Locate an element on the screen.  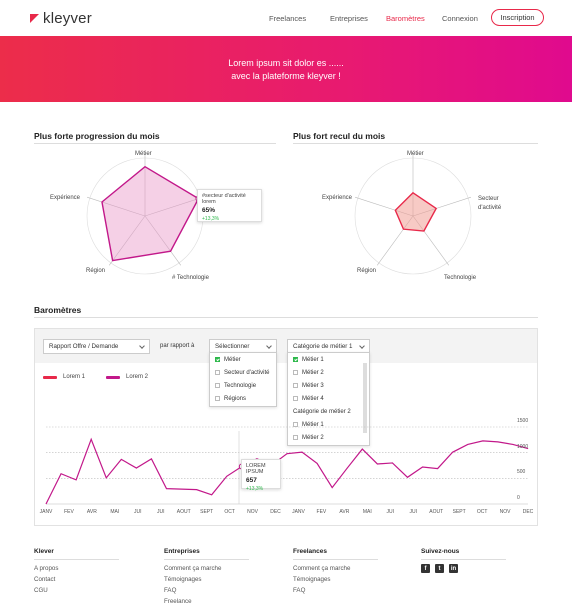
footer-title-freelances: Freelances is located at coordinates (310, 551).